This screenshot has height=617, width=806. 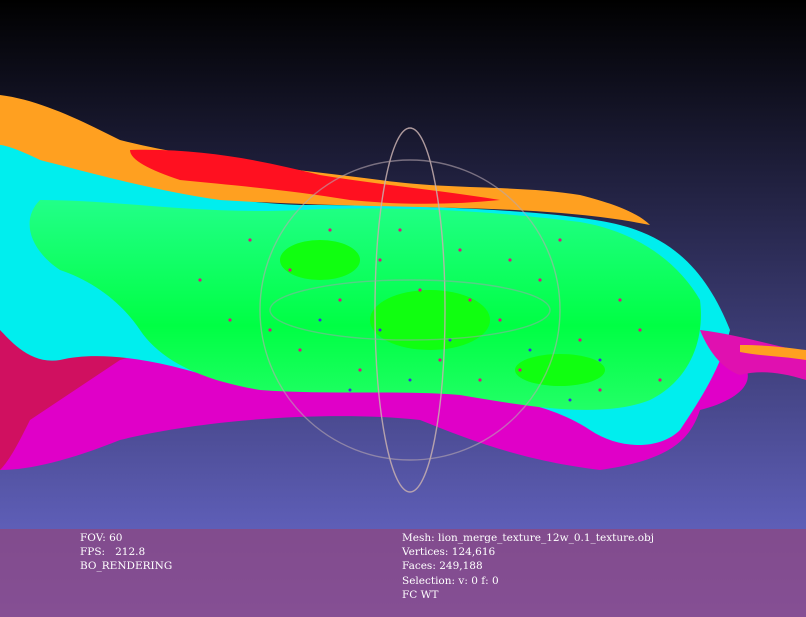 What do you see at coordinates (528, 552) in the screenshot?
I see `vertices-line: Vertices: 124,616` at bounding box center [528, 552].